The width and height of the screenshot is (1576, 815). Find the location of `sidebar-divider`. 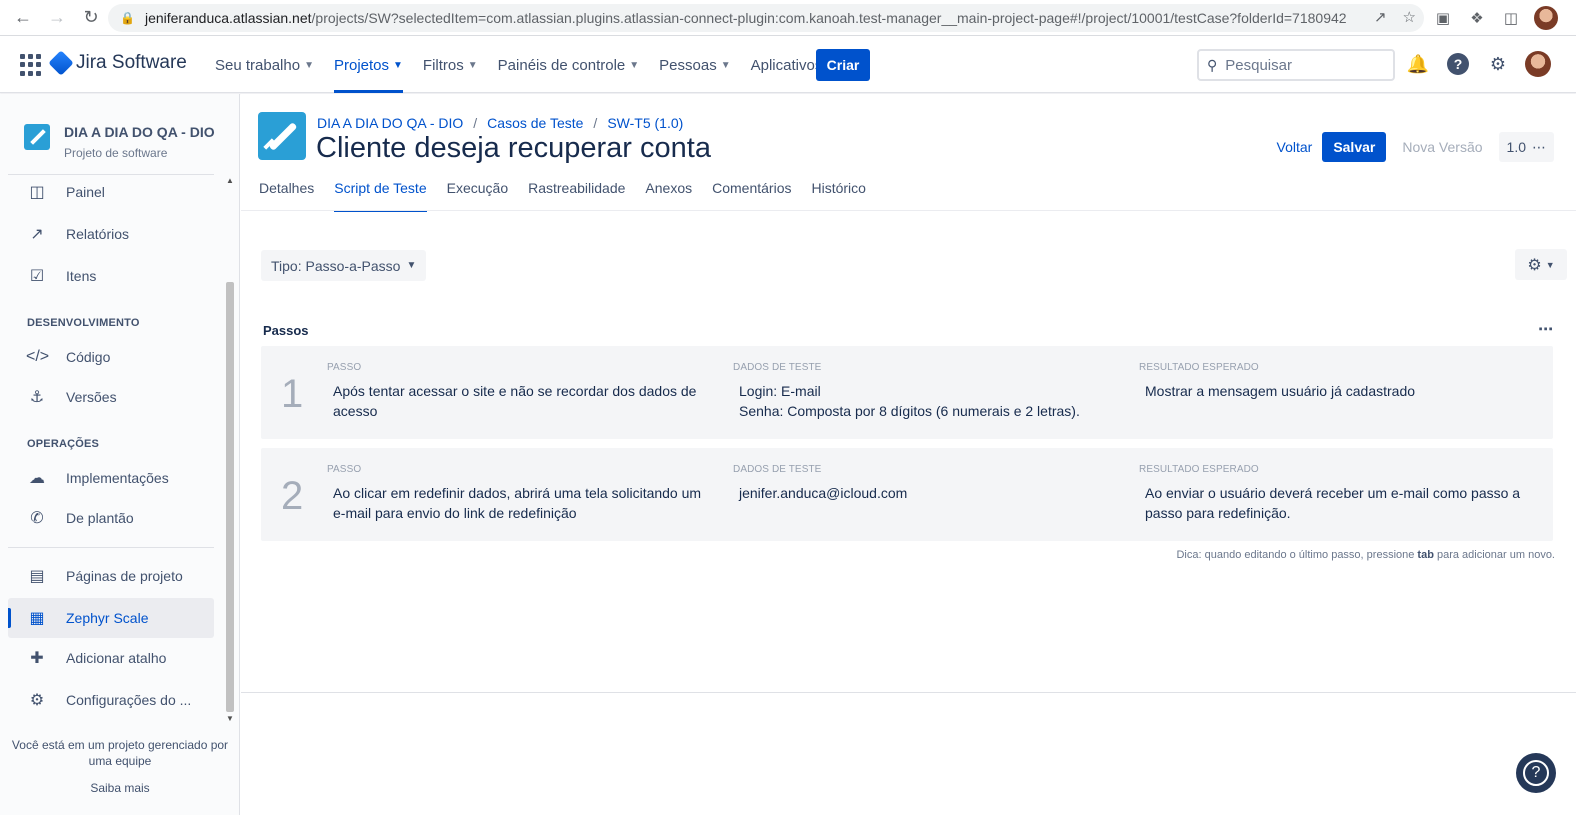

sidebar-divider is located at coordinates (111, 547).